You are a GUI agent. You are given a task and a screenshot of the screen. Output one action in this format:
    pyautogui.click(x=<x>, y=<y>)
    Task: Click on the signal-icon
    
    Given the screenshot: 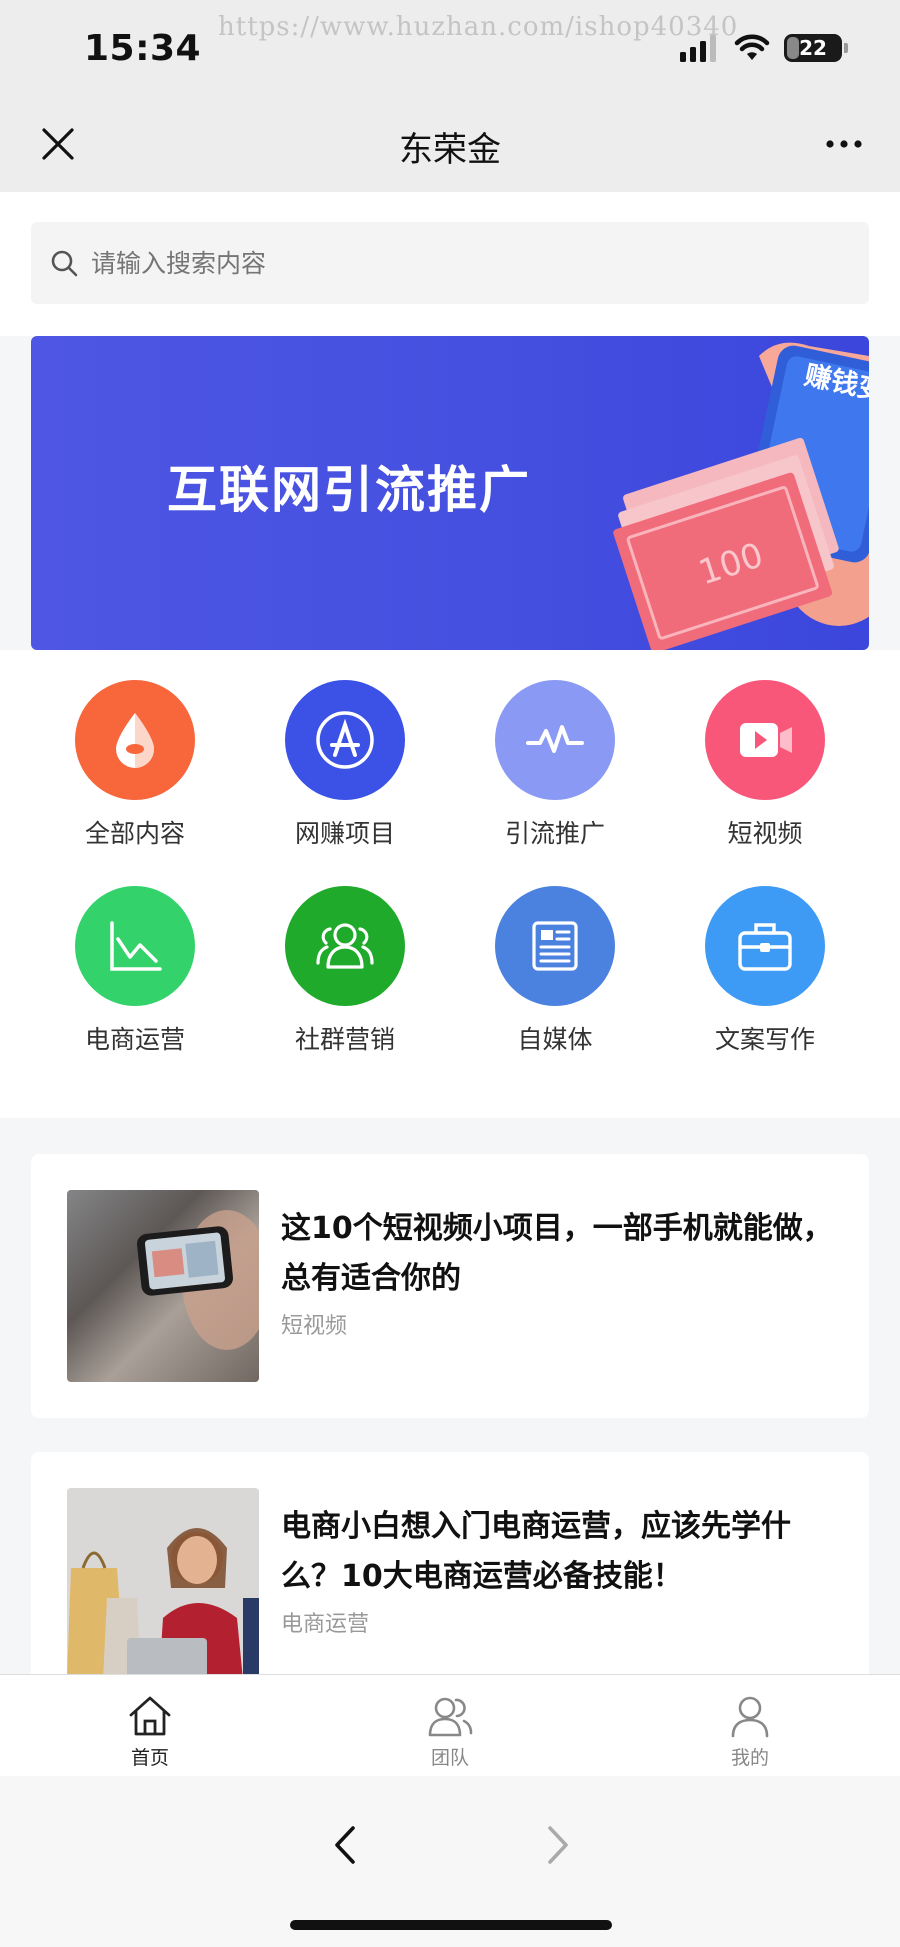 What is the action you would take?
    pyautogui.click(x=698, y=48)
    